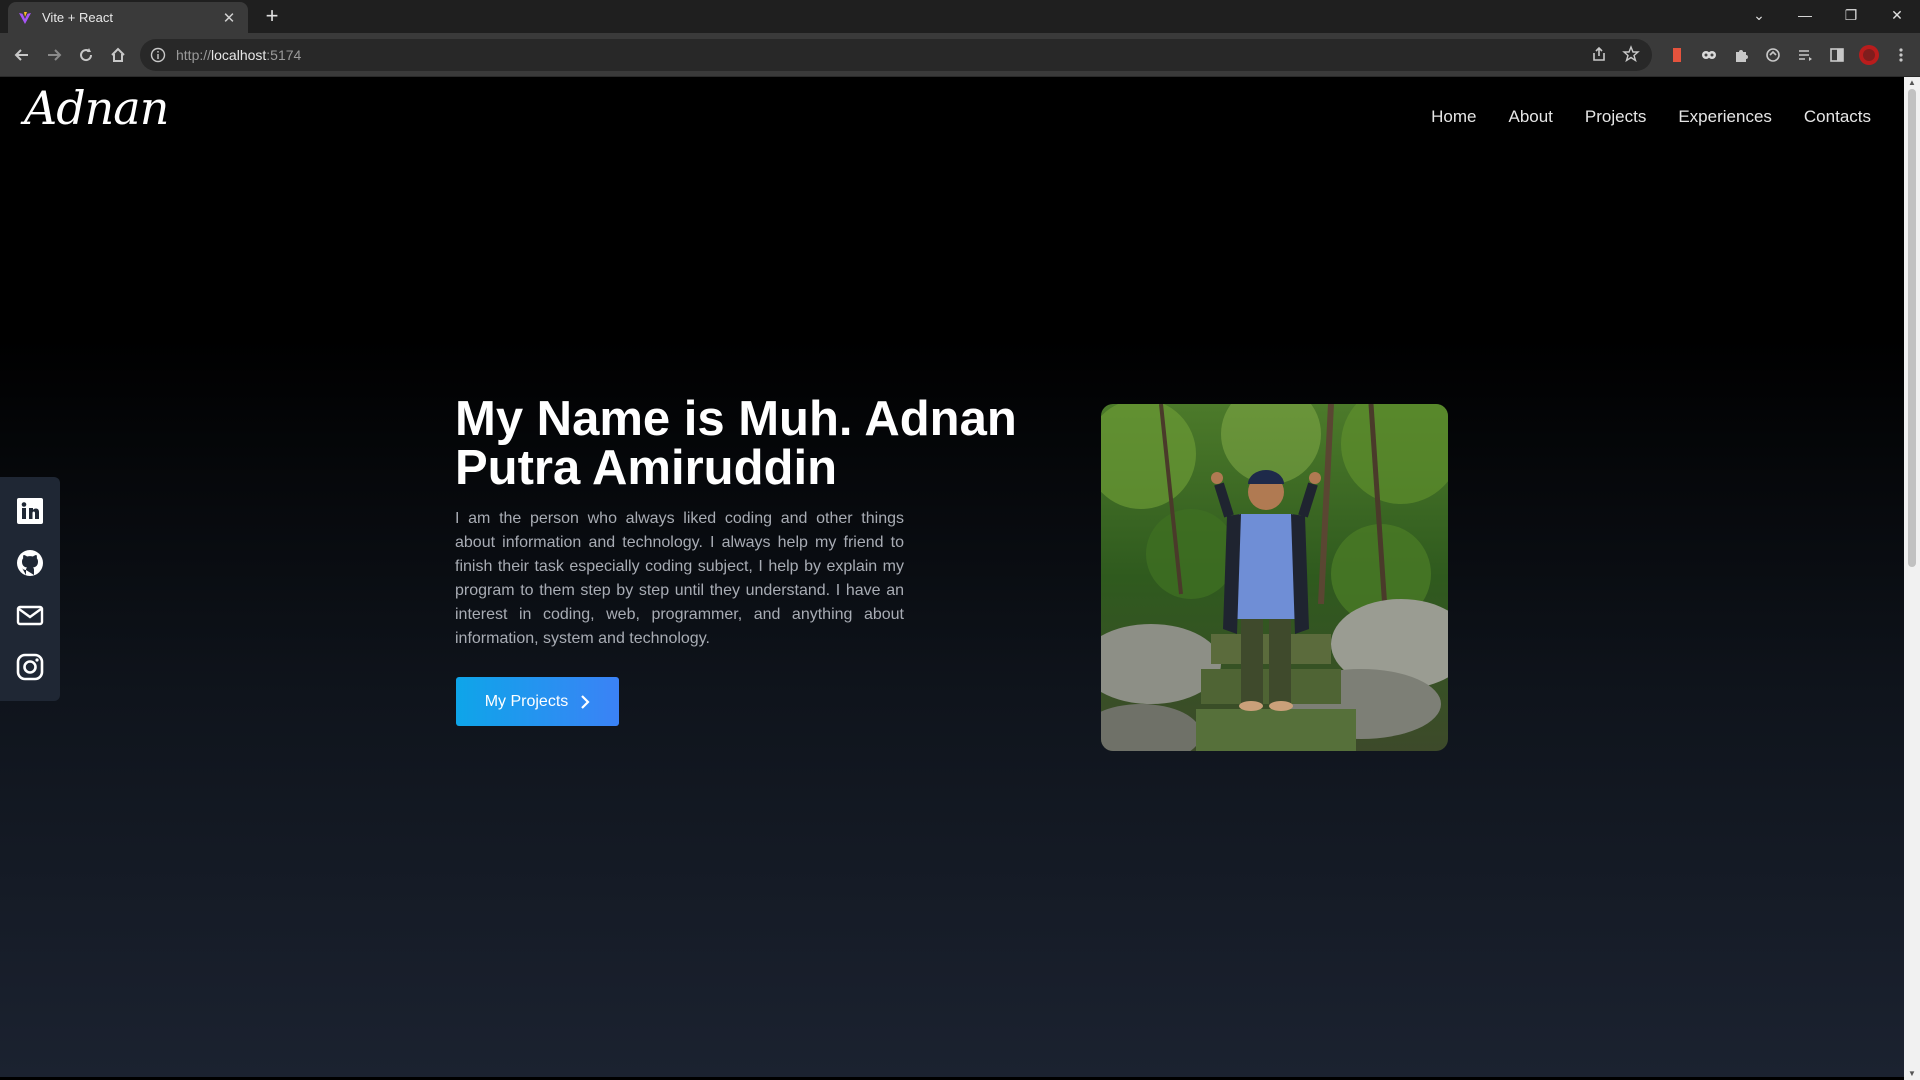 This screenshot has height=1080, width=1920. What do you see at coordinates (128, 17) in the screenshot?
I see `browser-tab: Vite + React ✕` at bounding box center [128, 17].